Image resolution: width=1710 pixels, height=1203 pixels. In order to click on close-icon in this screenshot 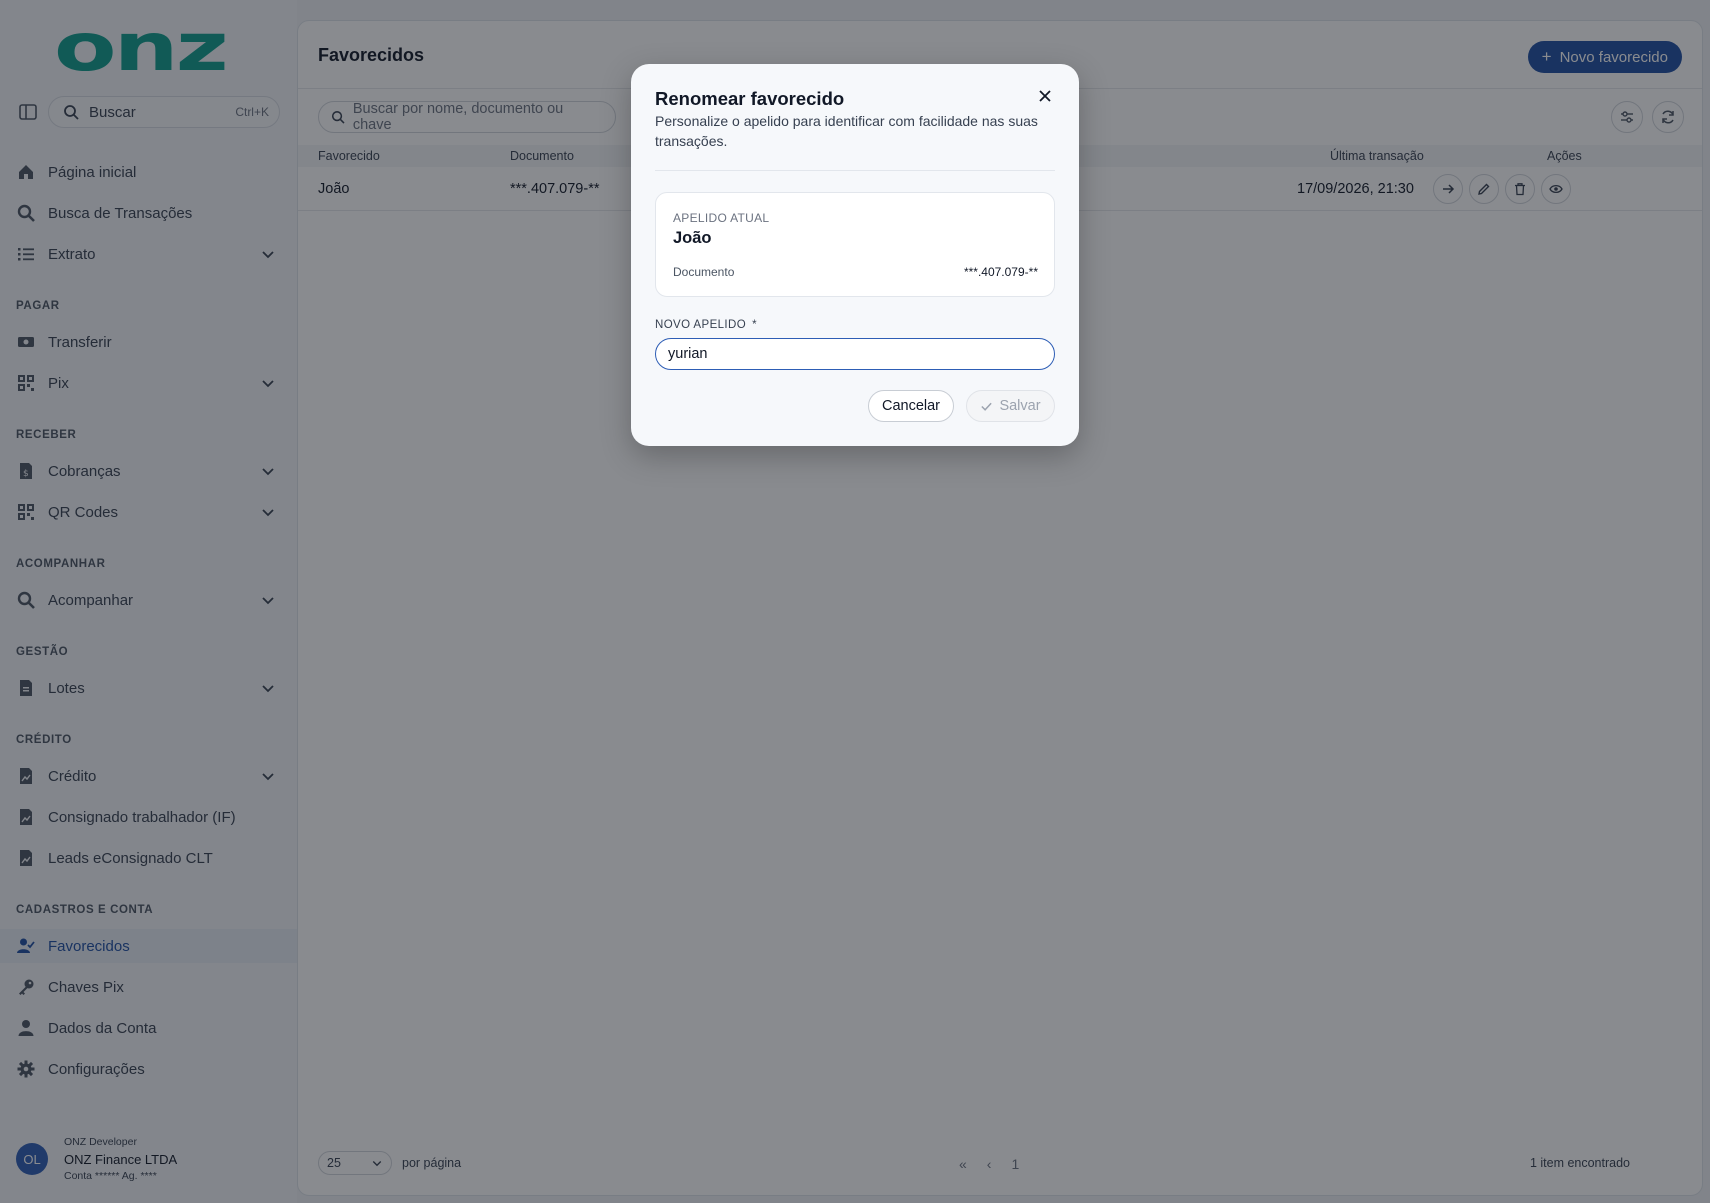, I will do `click(1045, 96)`.